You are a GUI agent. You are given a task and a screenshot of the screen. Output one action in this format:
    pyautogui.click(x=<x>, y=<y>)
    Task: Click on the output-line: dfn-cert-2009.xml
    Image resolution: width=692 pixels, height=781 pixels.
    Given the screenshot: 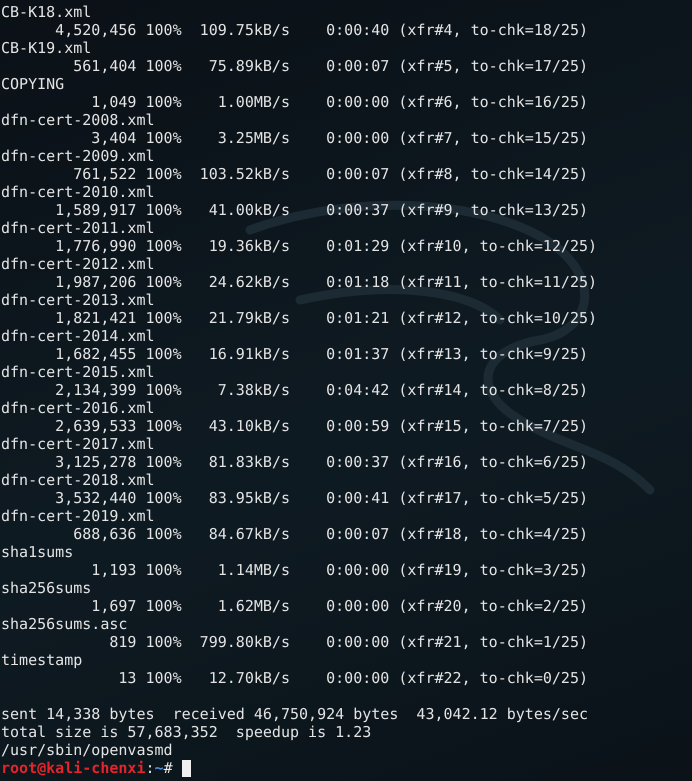 What is the action you would take?
    pyautogui.click(x=78, y=156)
    